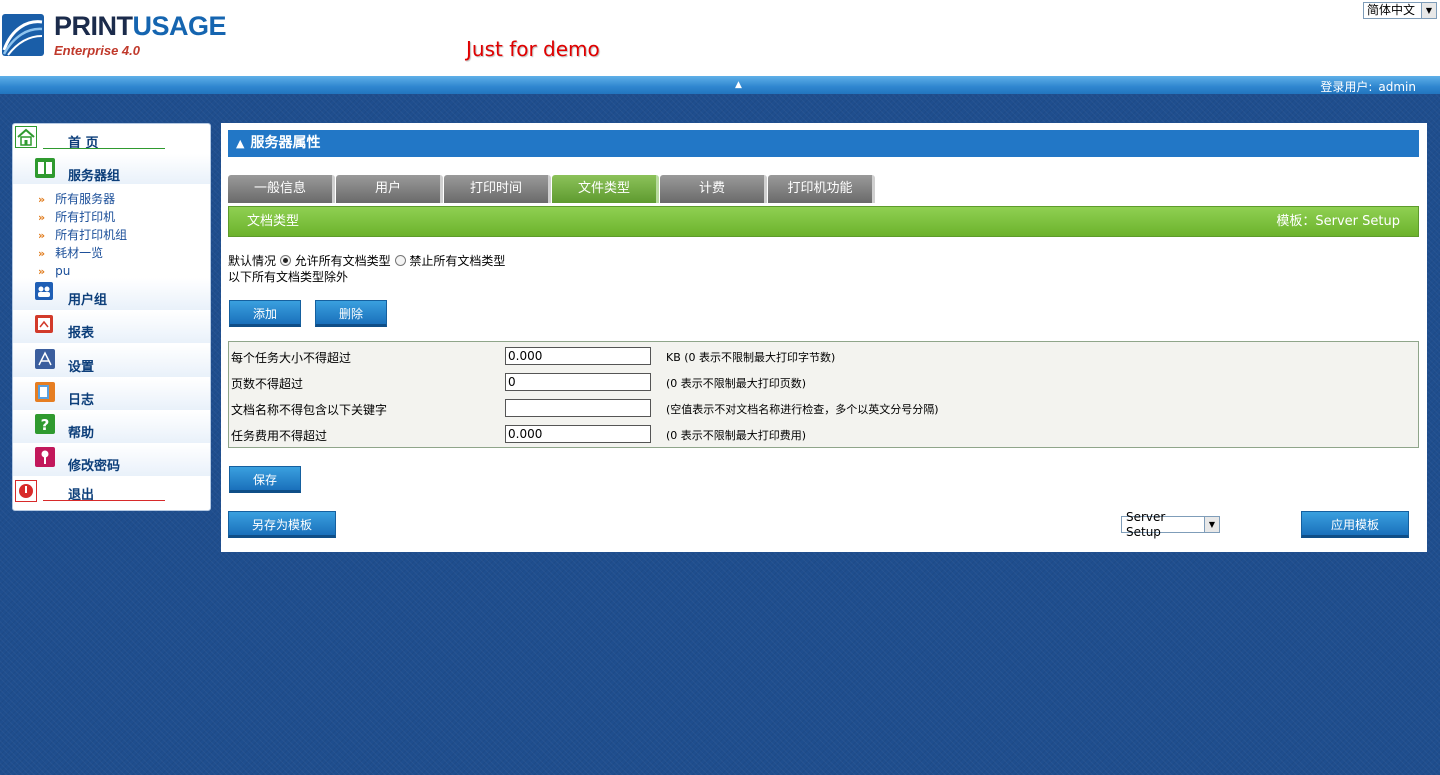 The height and width of the screenshot is (775, 1440). I want to click on field-label: 文档名称不得包含以下关键字, so click(309, 410).